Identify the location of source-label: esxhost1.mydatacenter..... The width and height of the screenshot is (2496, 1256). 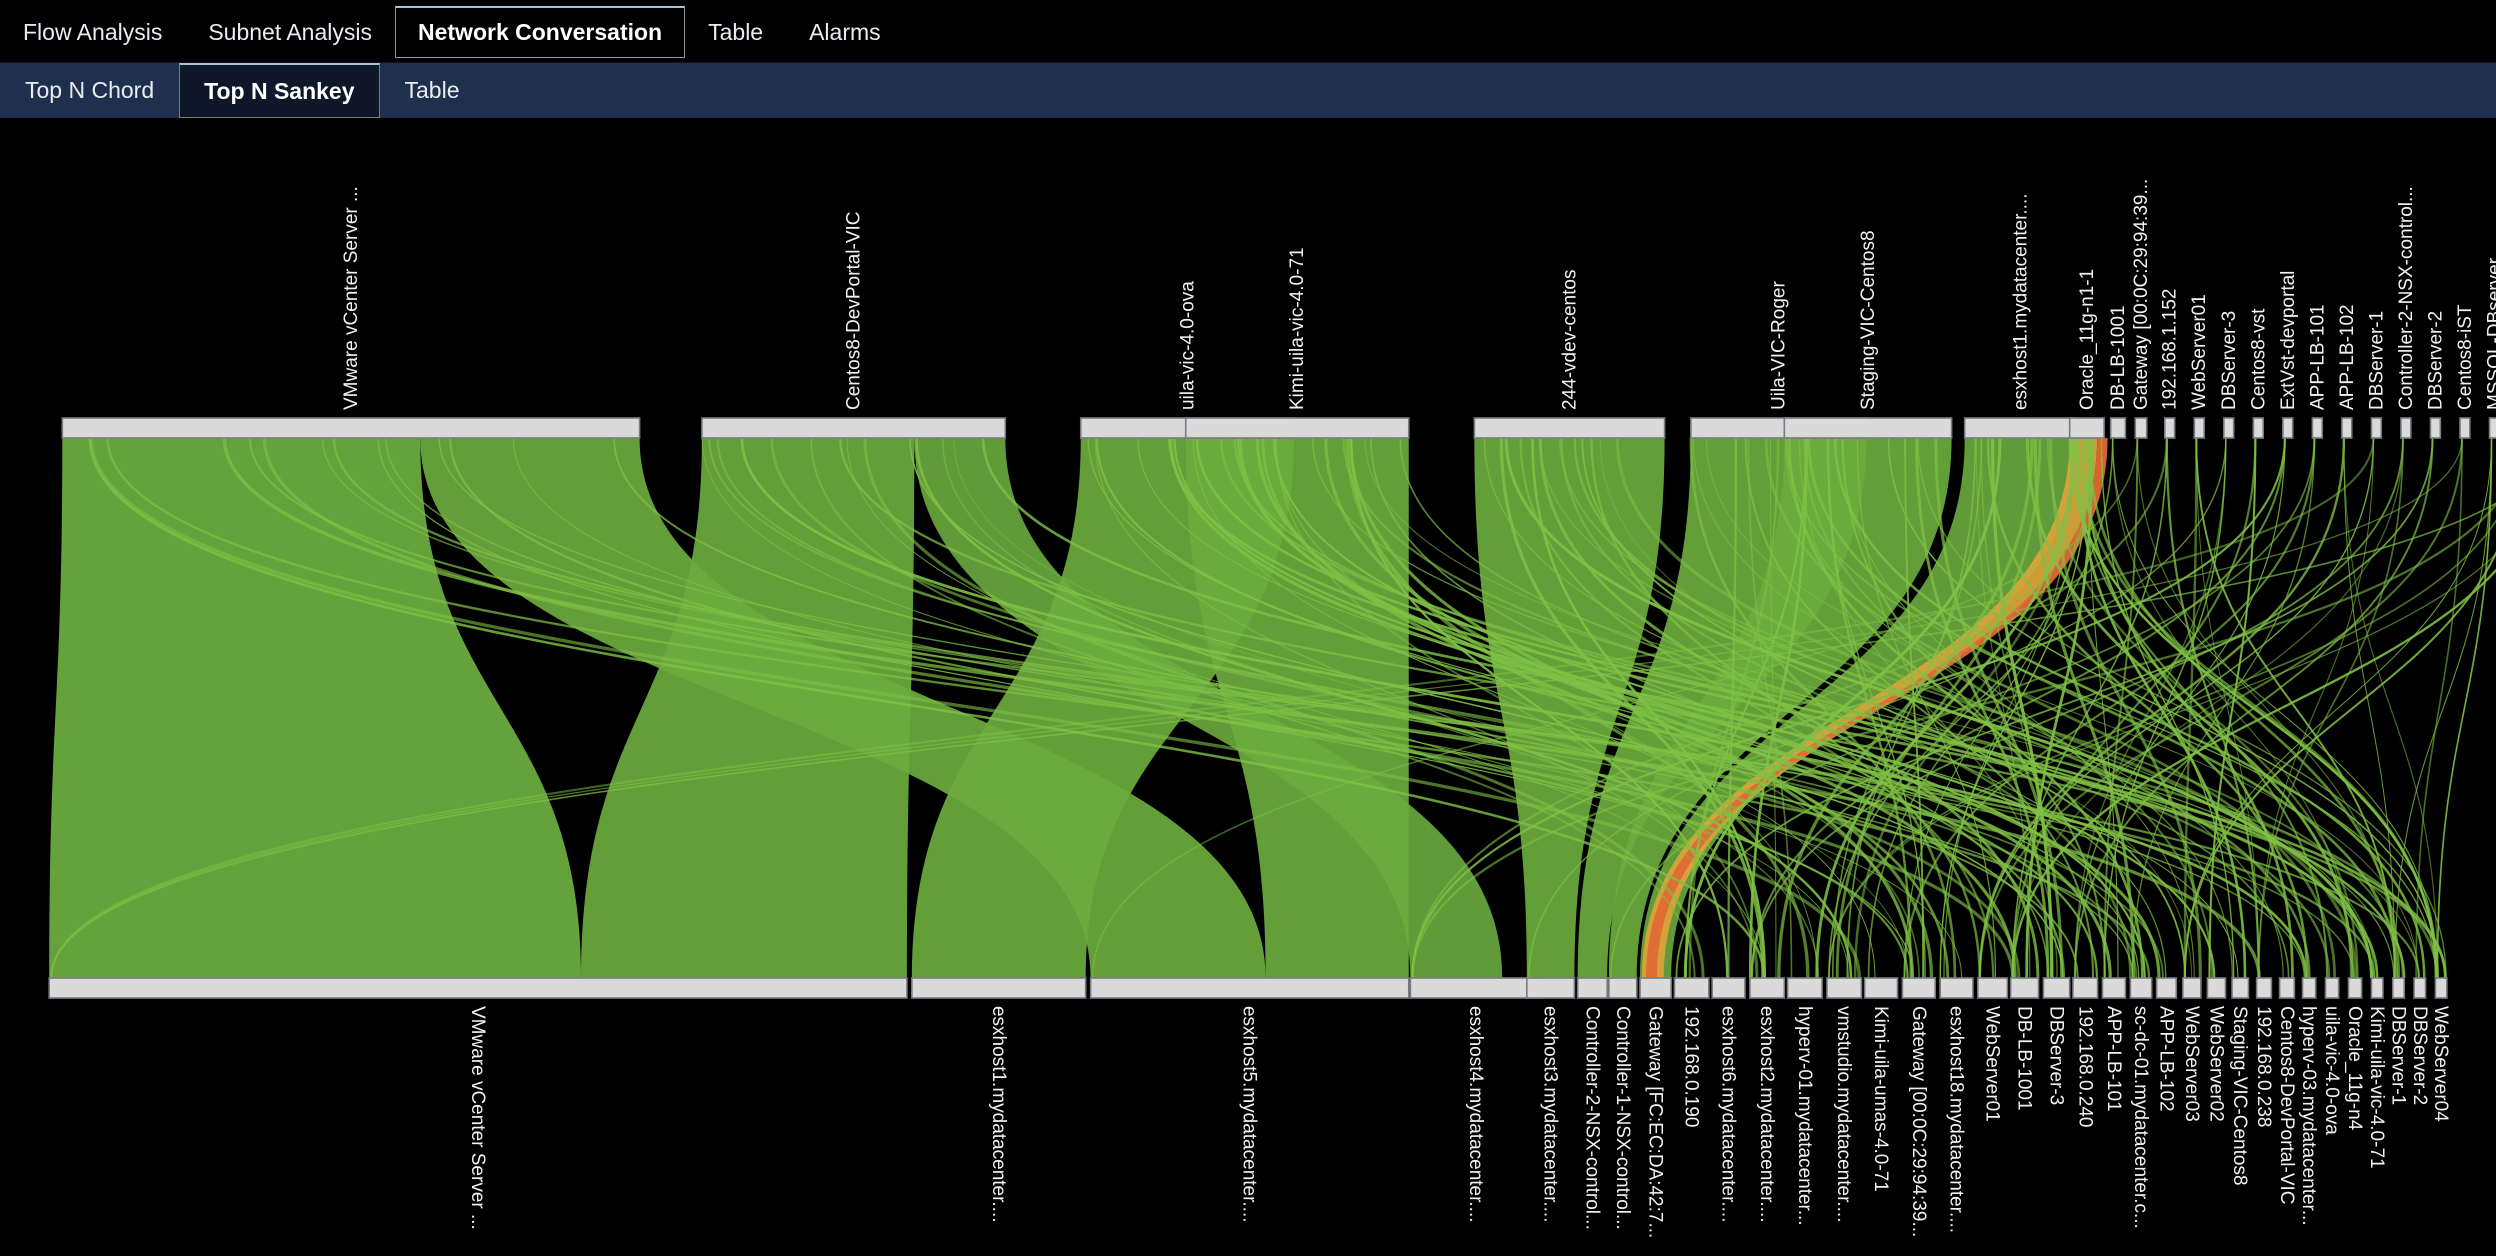
(2020, 301).